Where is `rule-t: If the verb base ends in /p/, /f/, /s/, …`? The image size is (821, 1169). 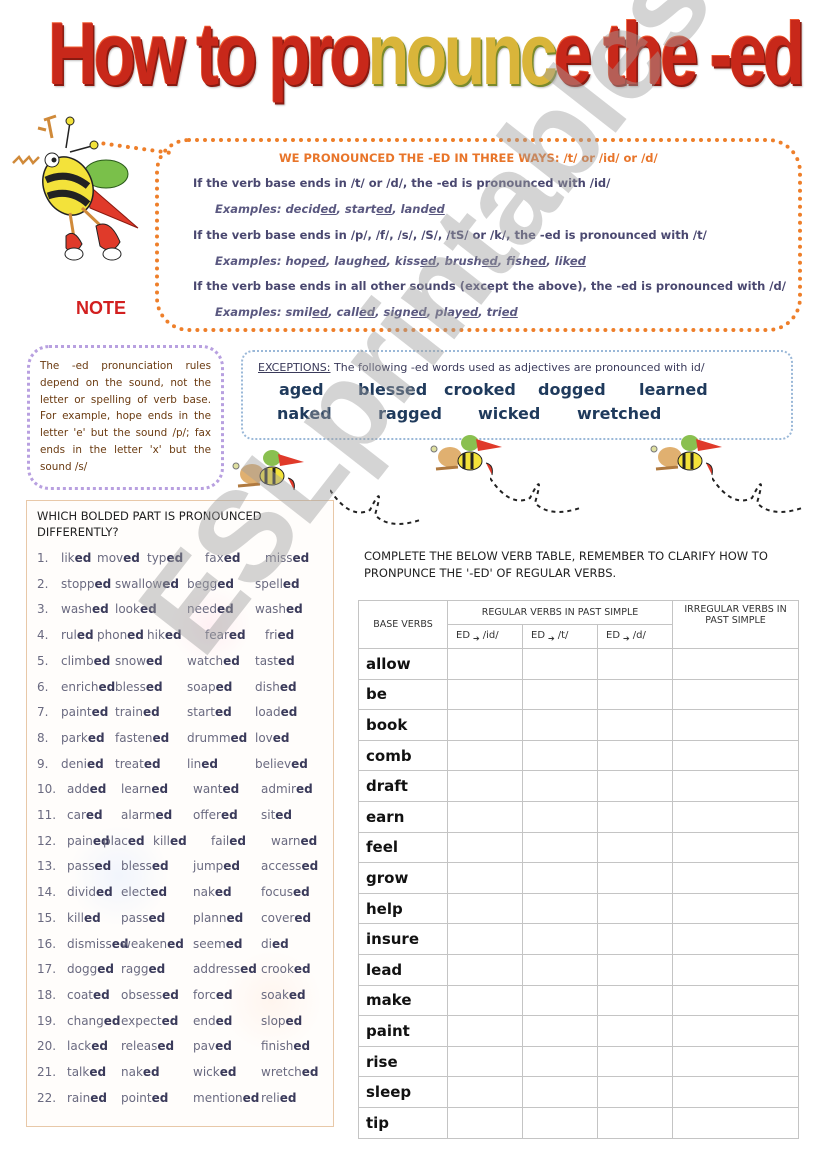
rule-t: If the verb base ends in /p/, /f/, /s/, … is located at coordinates (450, 235).